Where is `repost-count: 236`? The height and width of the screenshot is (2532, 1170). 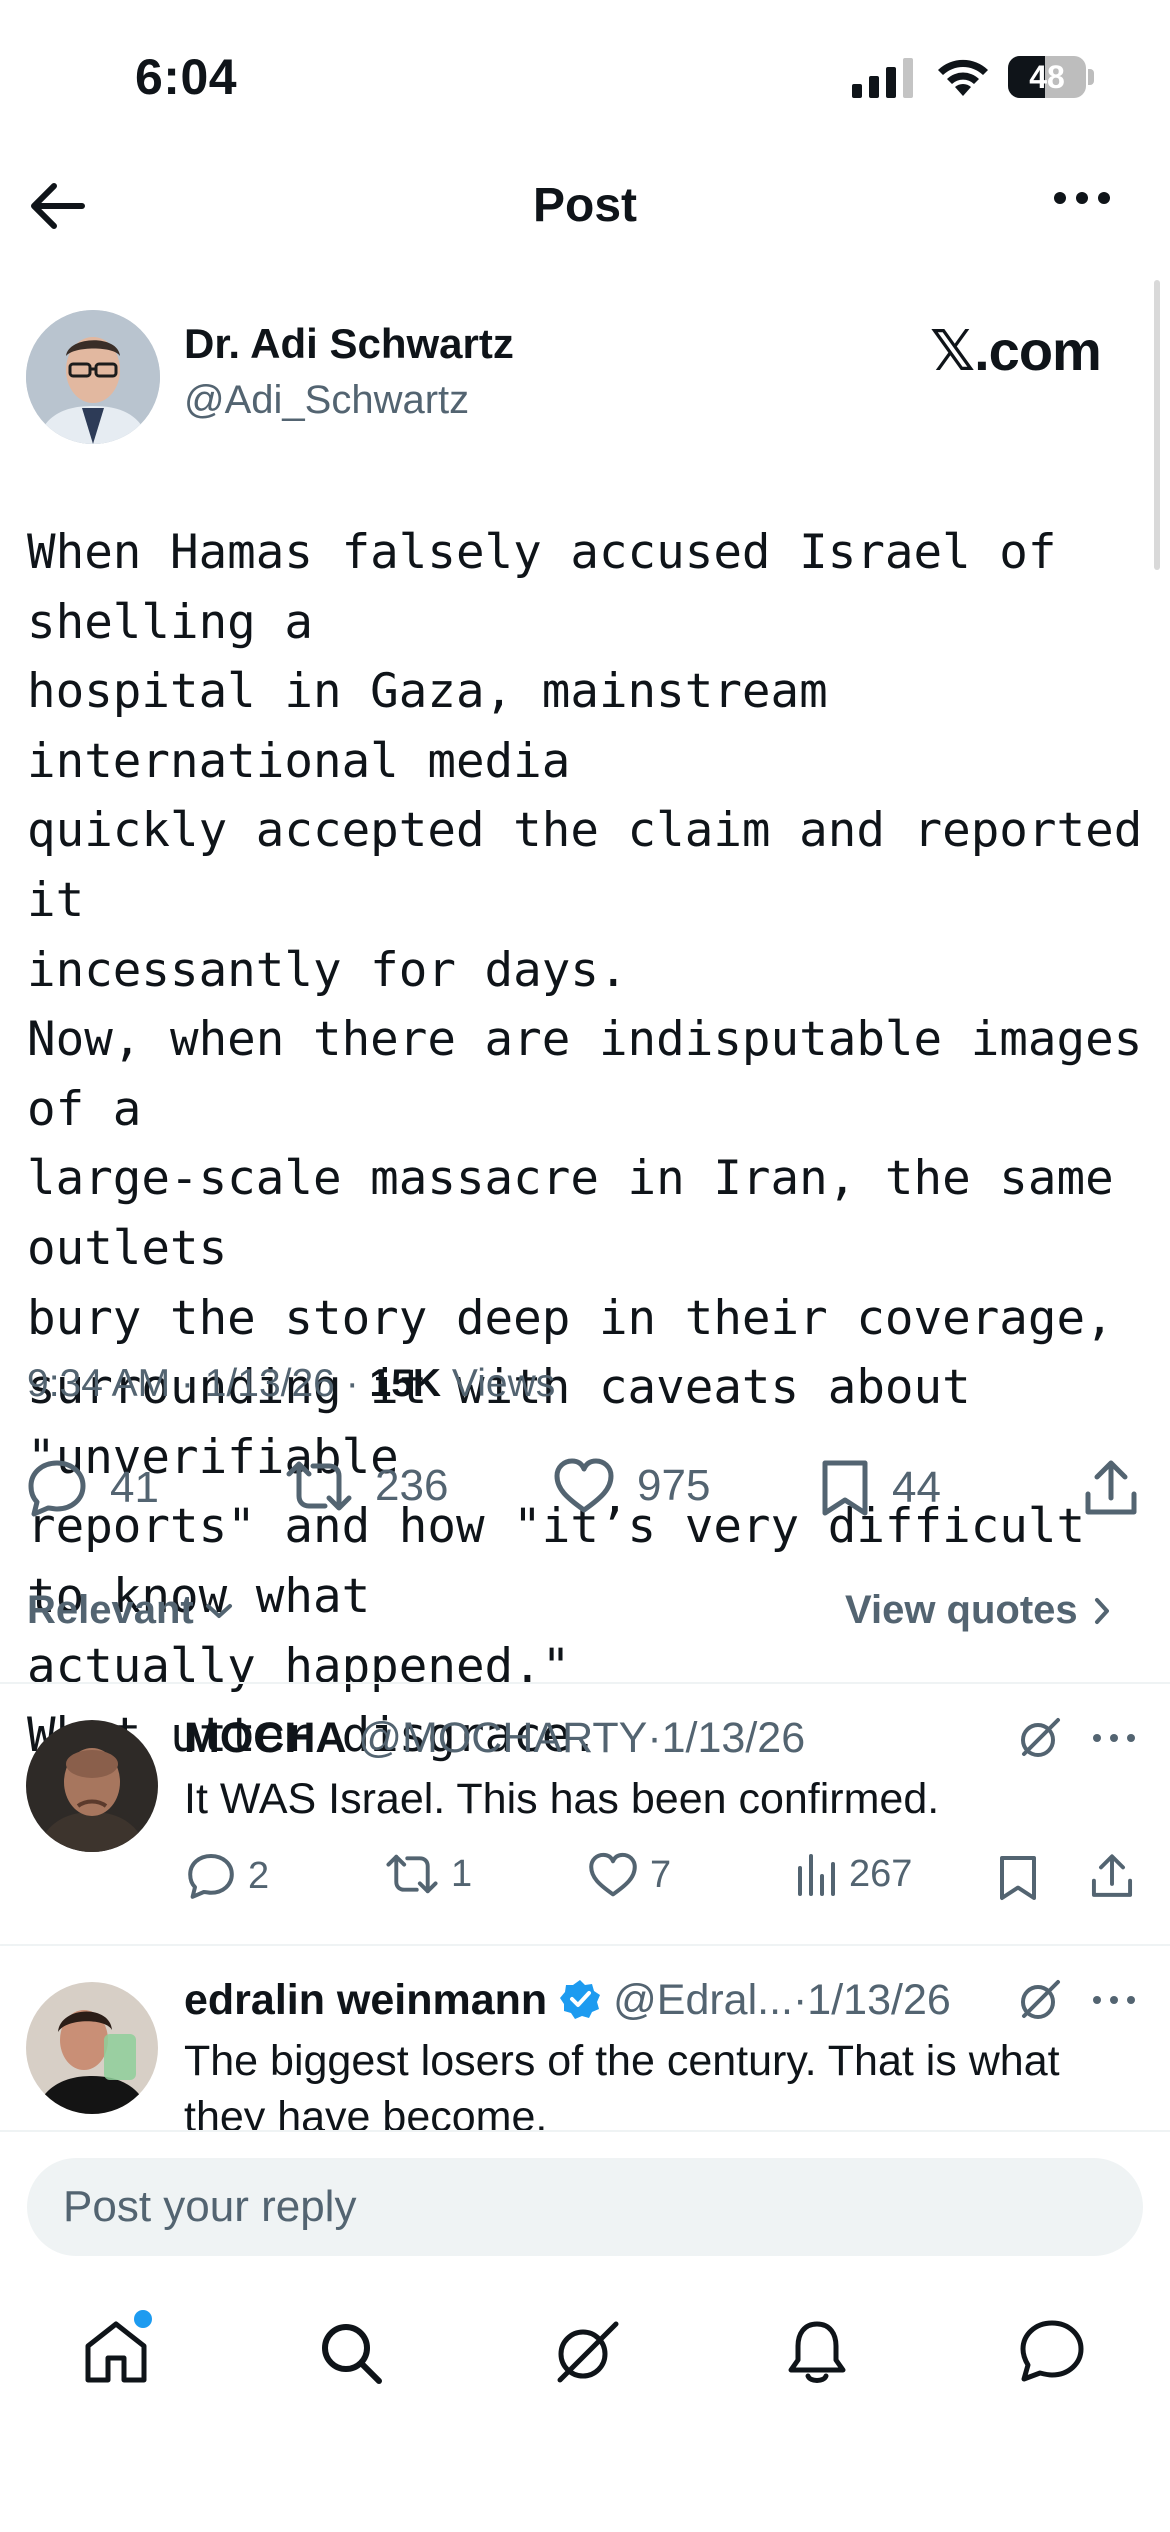
repost-count: 236 is located at coordinates (412, 1485).